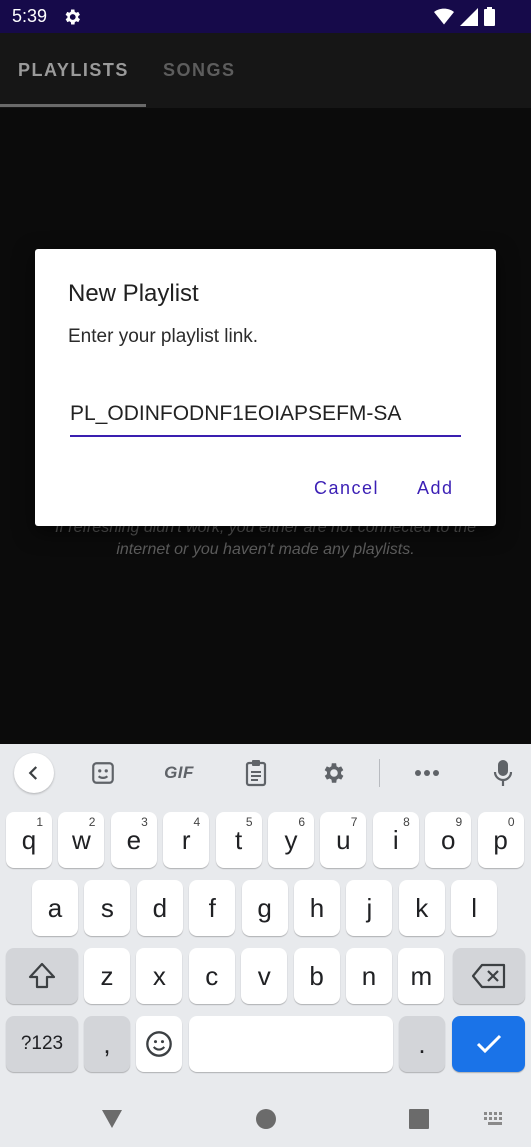 This screenshot has width=531, height=1147. I want to click on key-label: l, so click(474, 907).